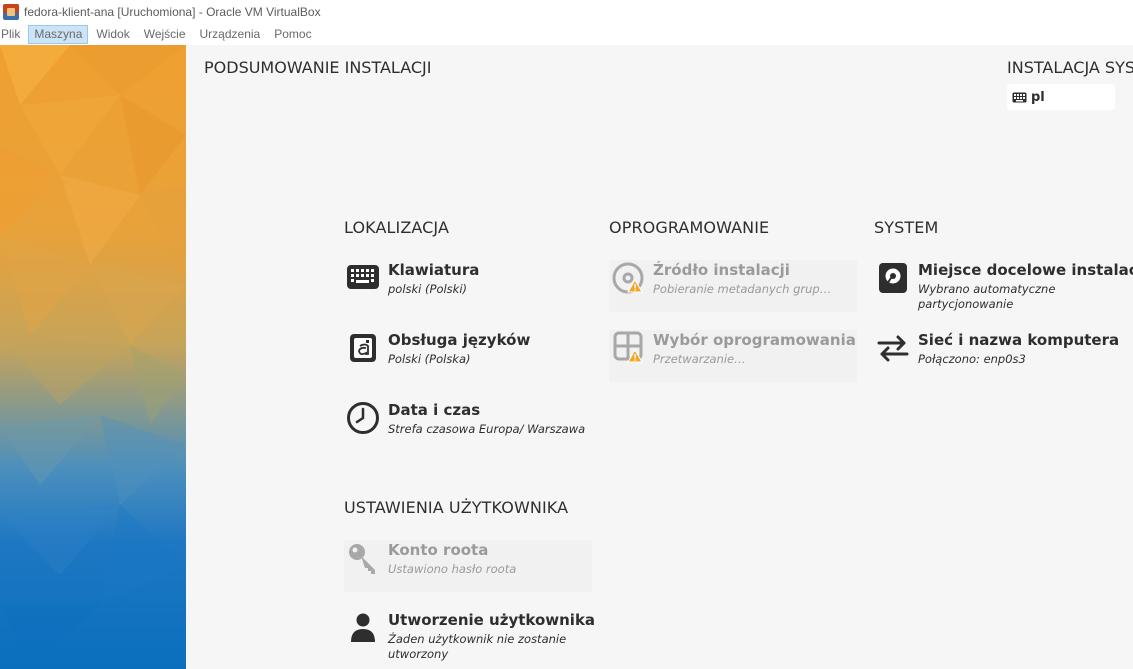 The width and height of the screenshot is (1133, 669). I want to click on key-icon, so click(362, 559).